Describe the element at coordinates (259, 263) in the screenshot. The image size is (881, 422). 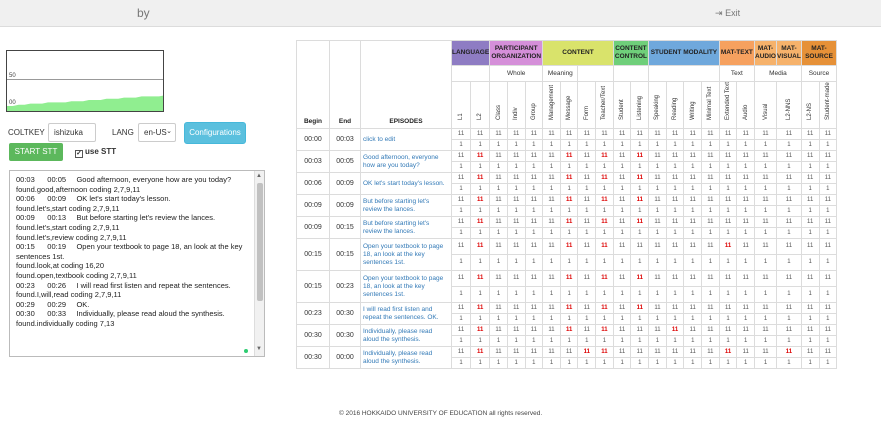
I see `log-scrollbar: ▲ ▼` at that location.